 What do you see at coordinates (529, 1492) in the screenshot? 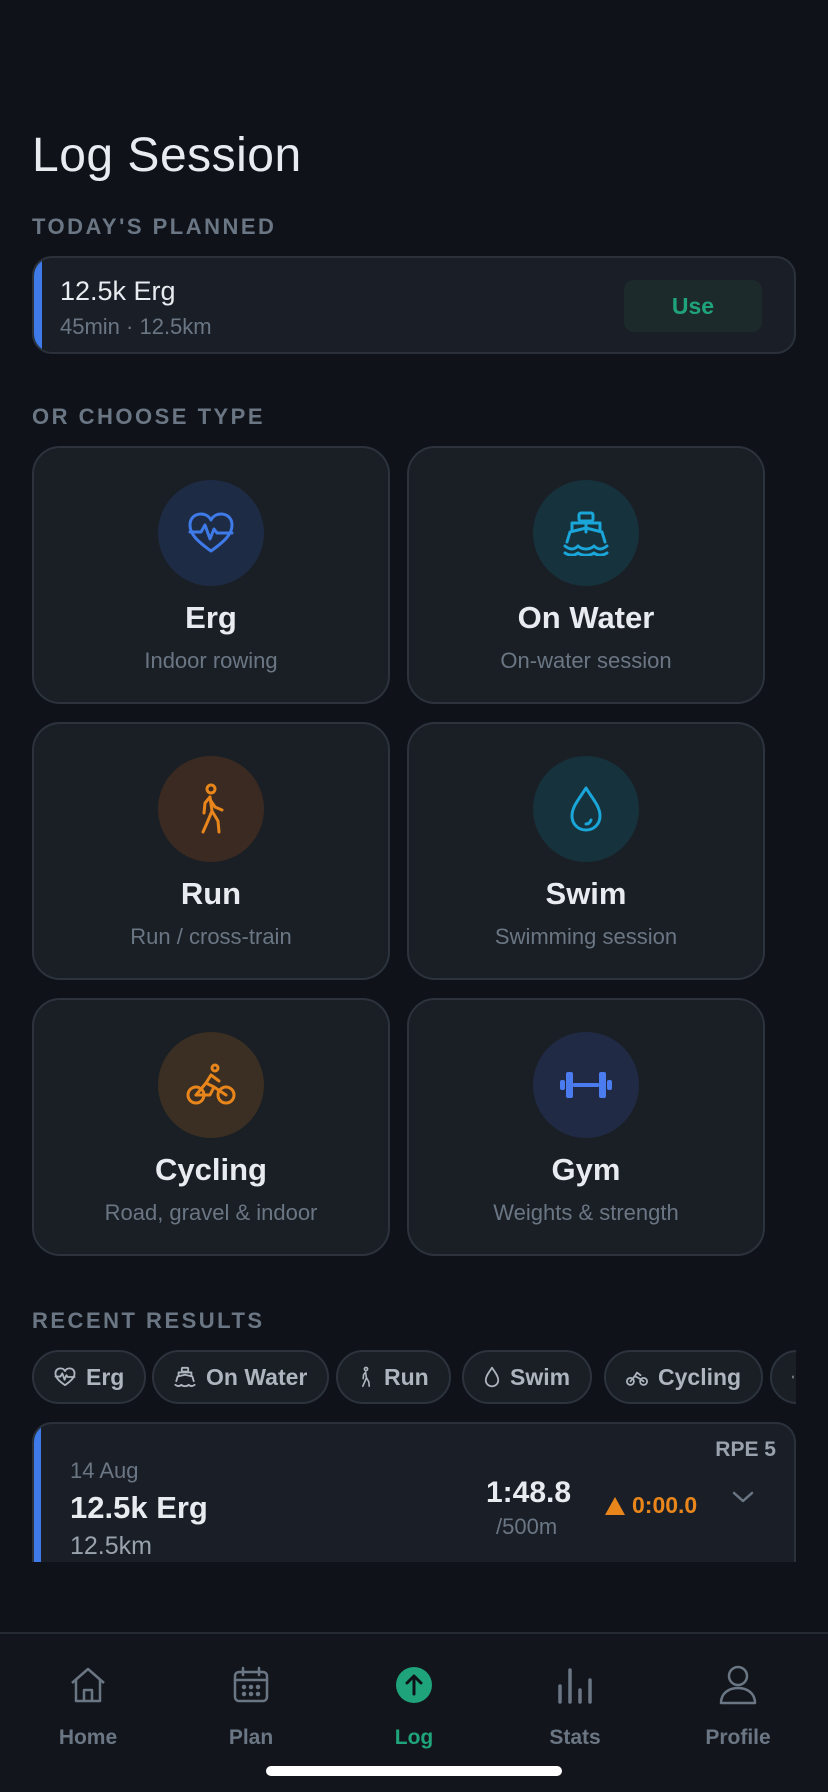
I see `result-split: 1:48.8` at bounding box center [529, 1492].